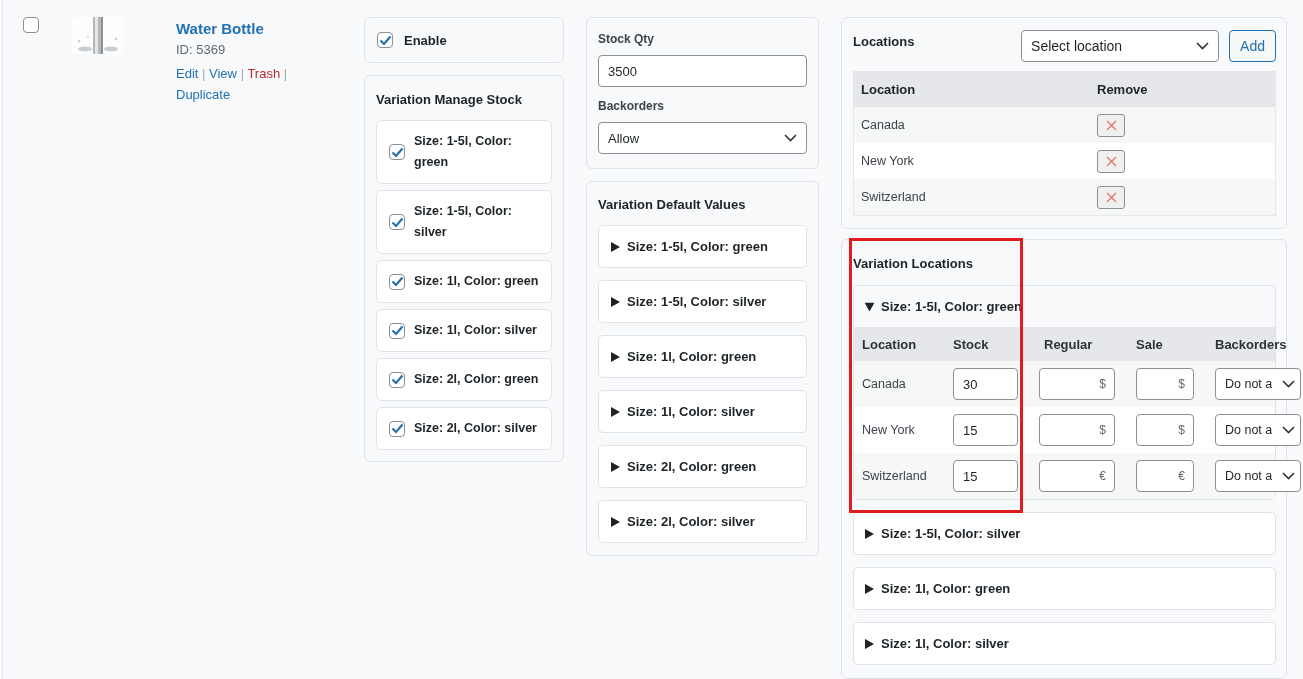  I want to click on variation-label: Size: 1l, Color: green, so click(476, 281).